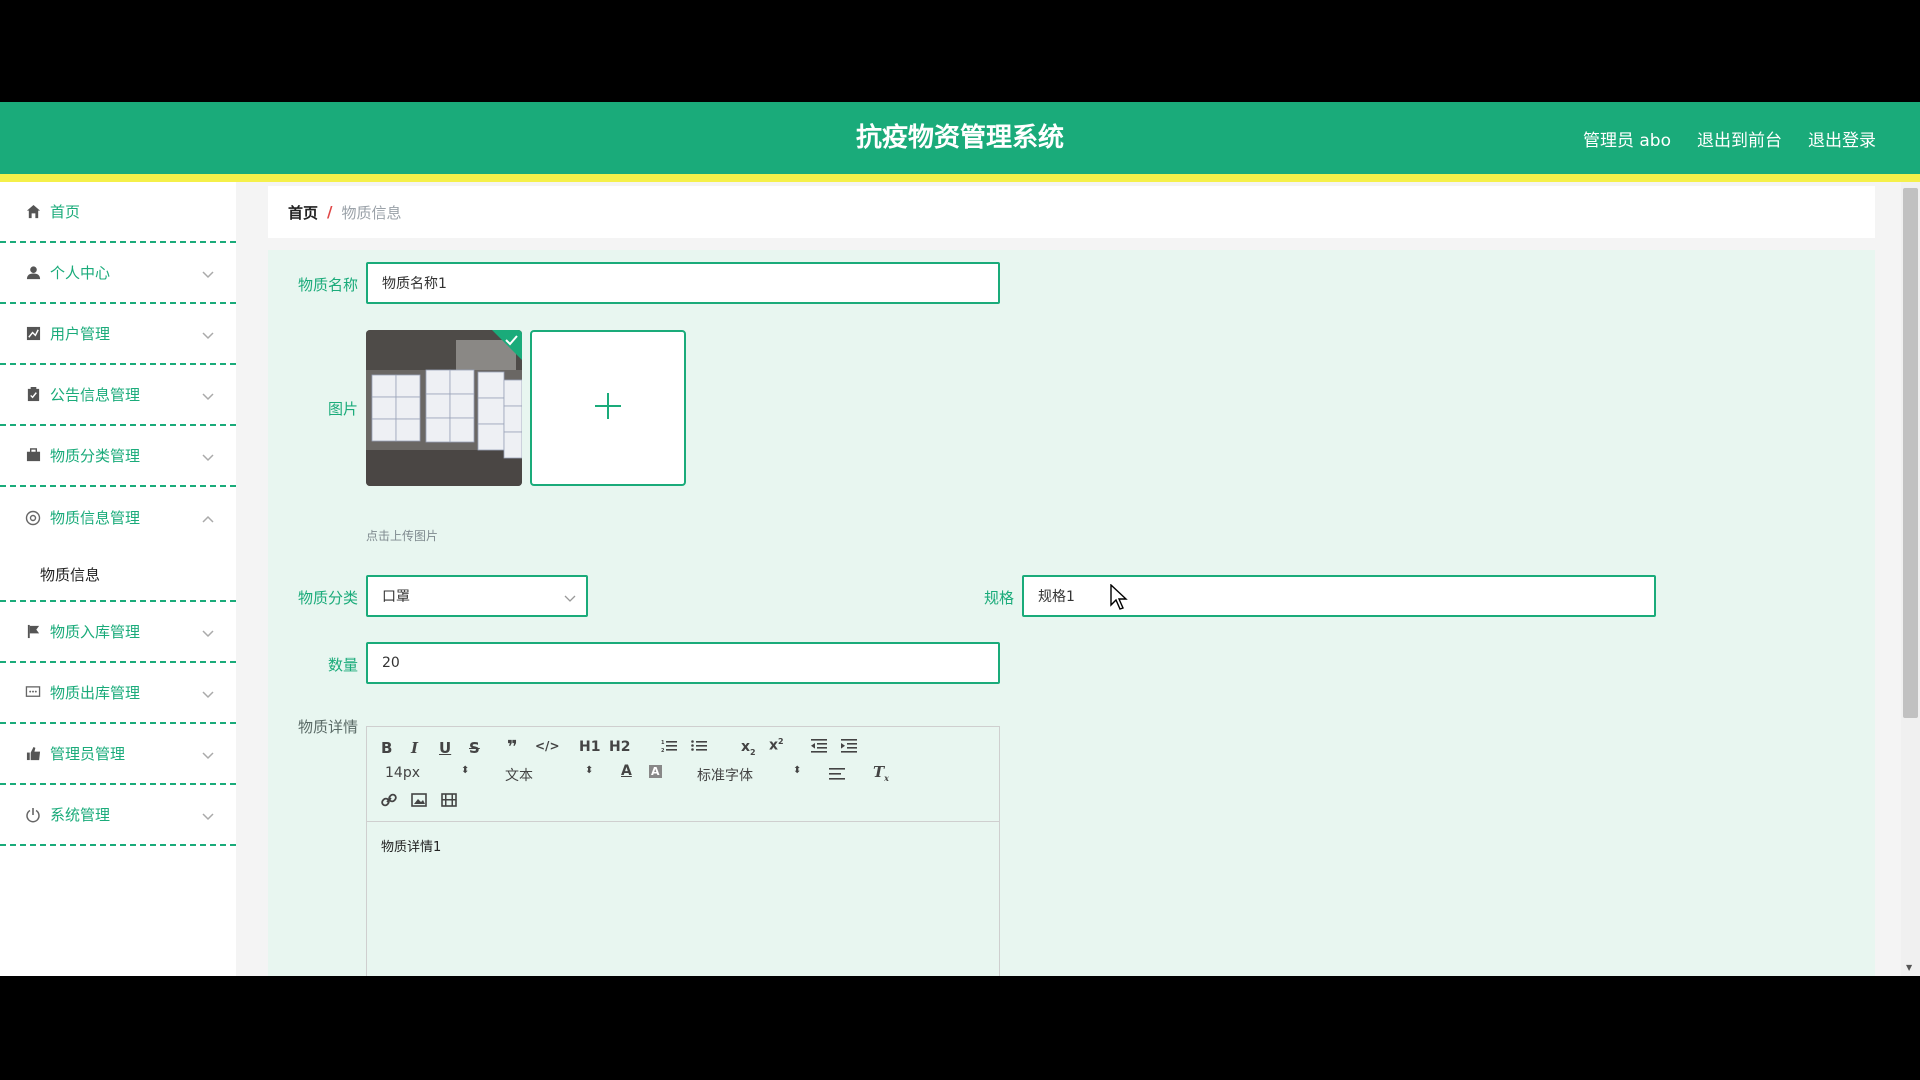  What do you see at coordinates (118, 212) in the screenshot?
I see `sidebar-item-home: 首页` at bounding box center [118, 212].